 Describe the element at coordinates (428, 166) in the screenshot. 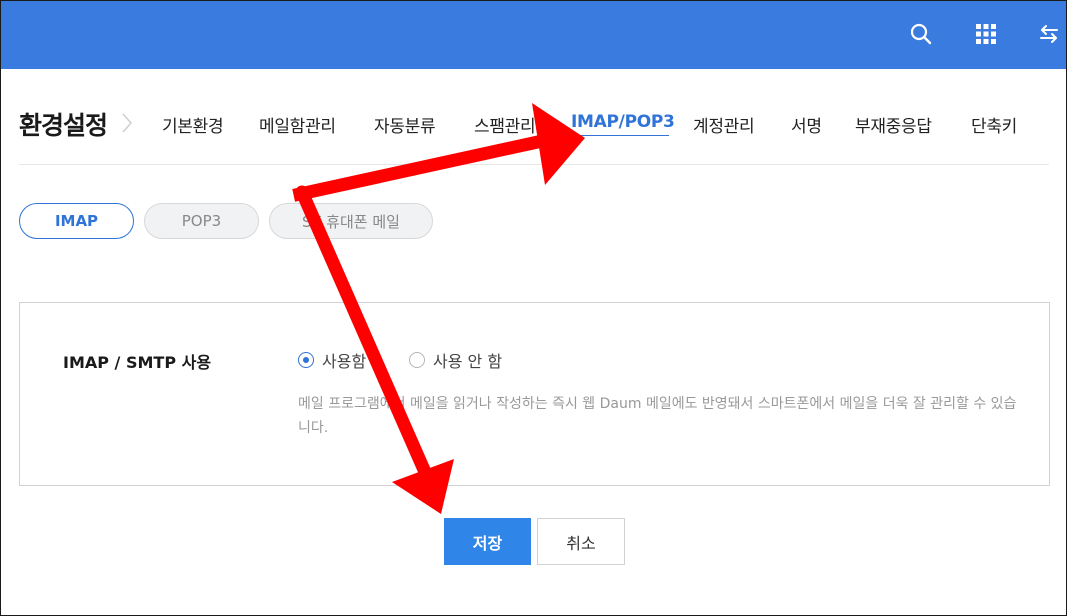

I see `annotation-arrow-line` at that location.